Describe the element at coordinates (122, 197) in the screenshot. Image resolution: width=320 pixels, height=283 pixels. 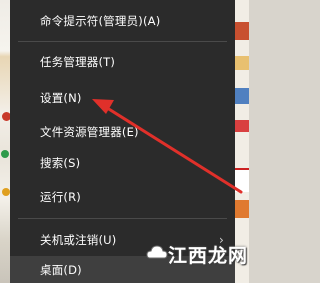
I see `menu-item-run: 运行(R)` at that location.